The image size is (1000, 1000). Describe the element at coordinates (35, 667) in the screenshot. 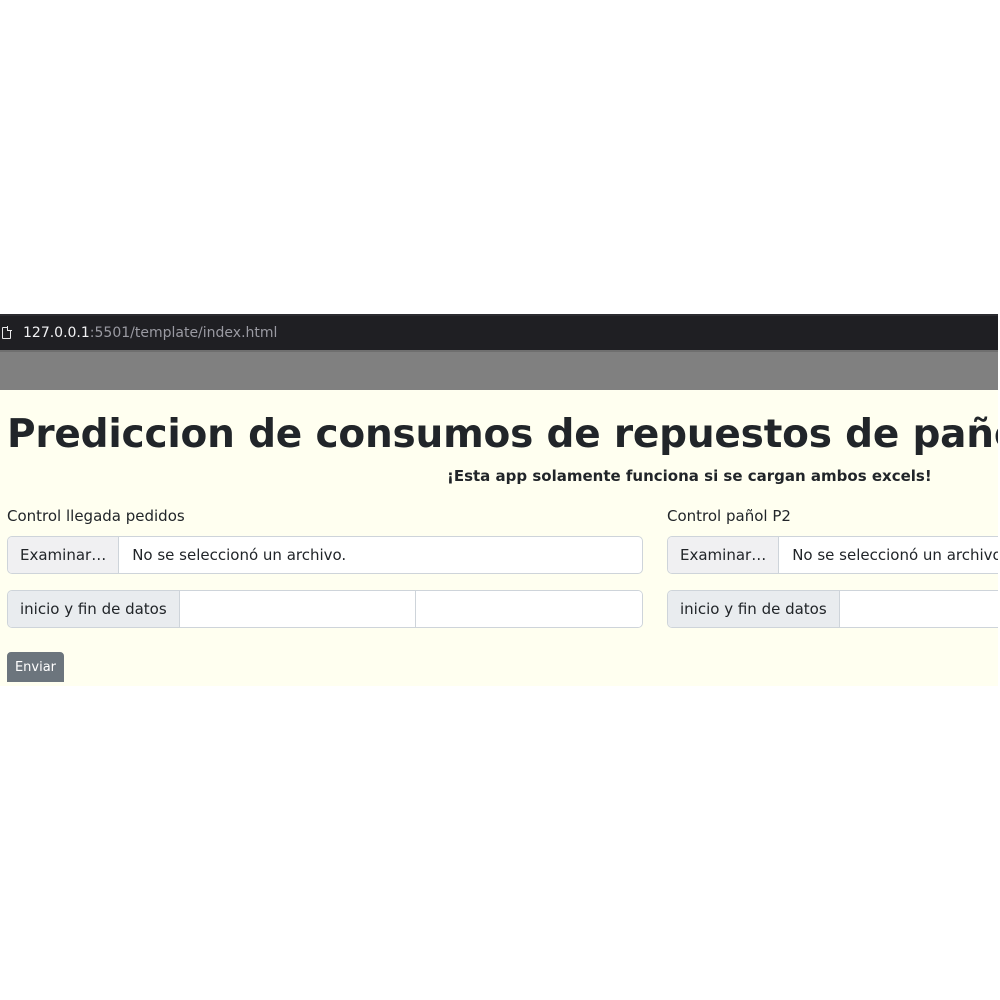

I see `submit-button: Enviar` at that location.